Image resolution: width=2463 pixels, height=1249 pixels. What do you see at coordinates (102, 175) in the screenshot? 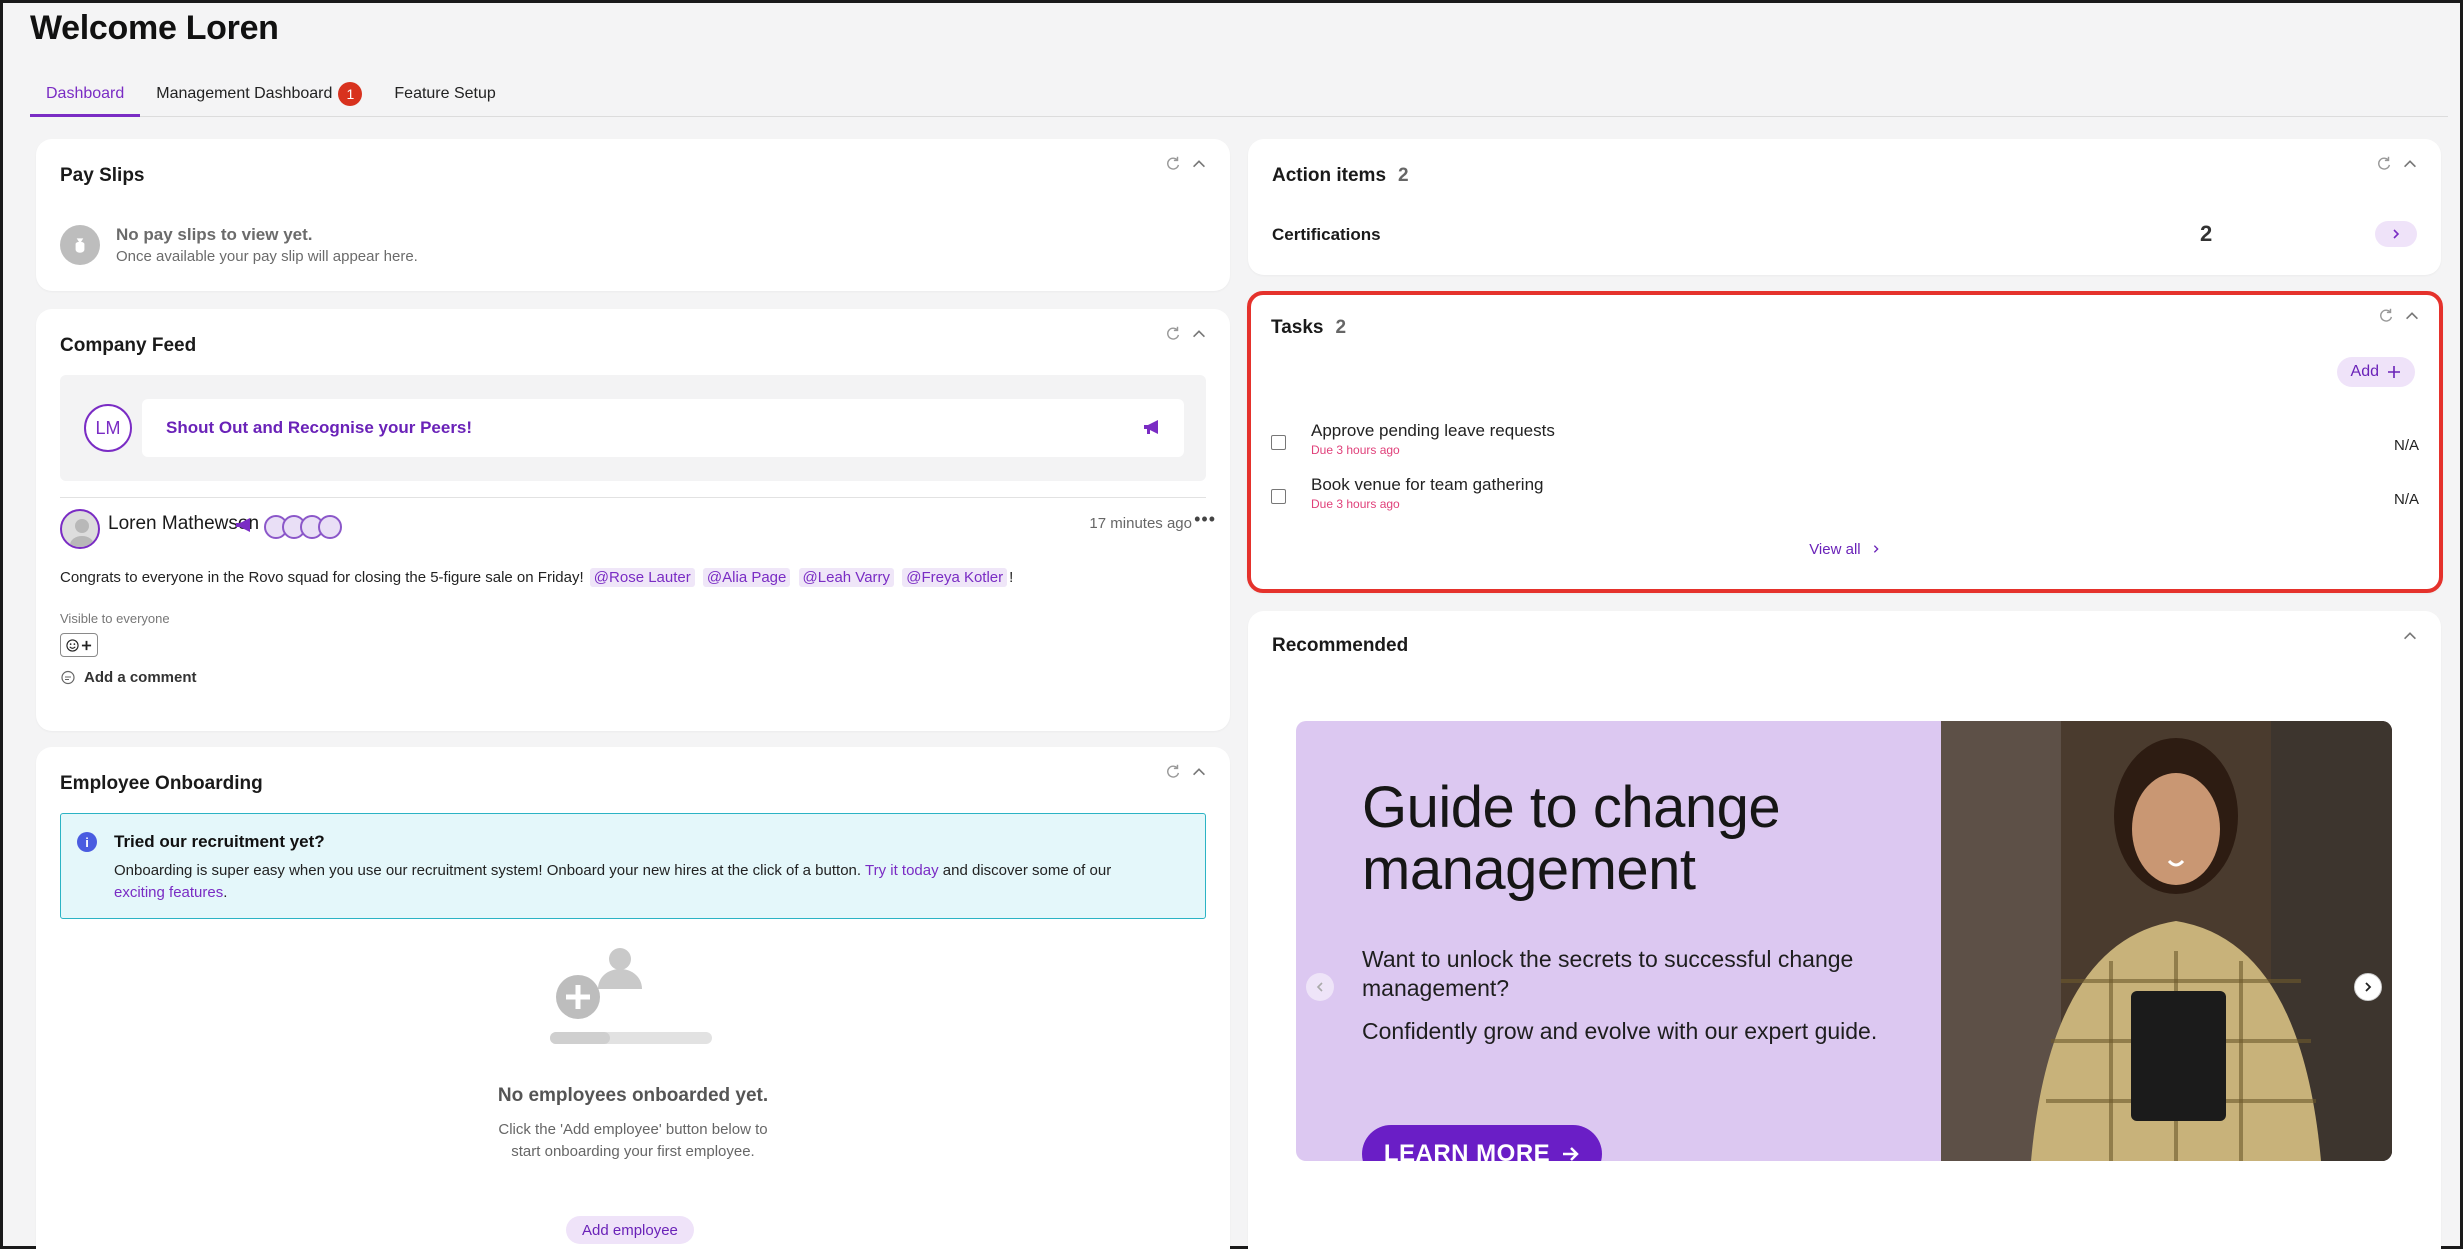
I see `card-title: Pay Slips` at bounding box center [102, 175].